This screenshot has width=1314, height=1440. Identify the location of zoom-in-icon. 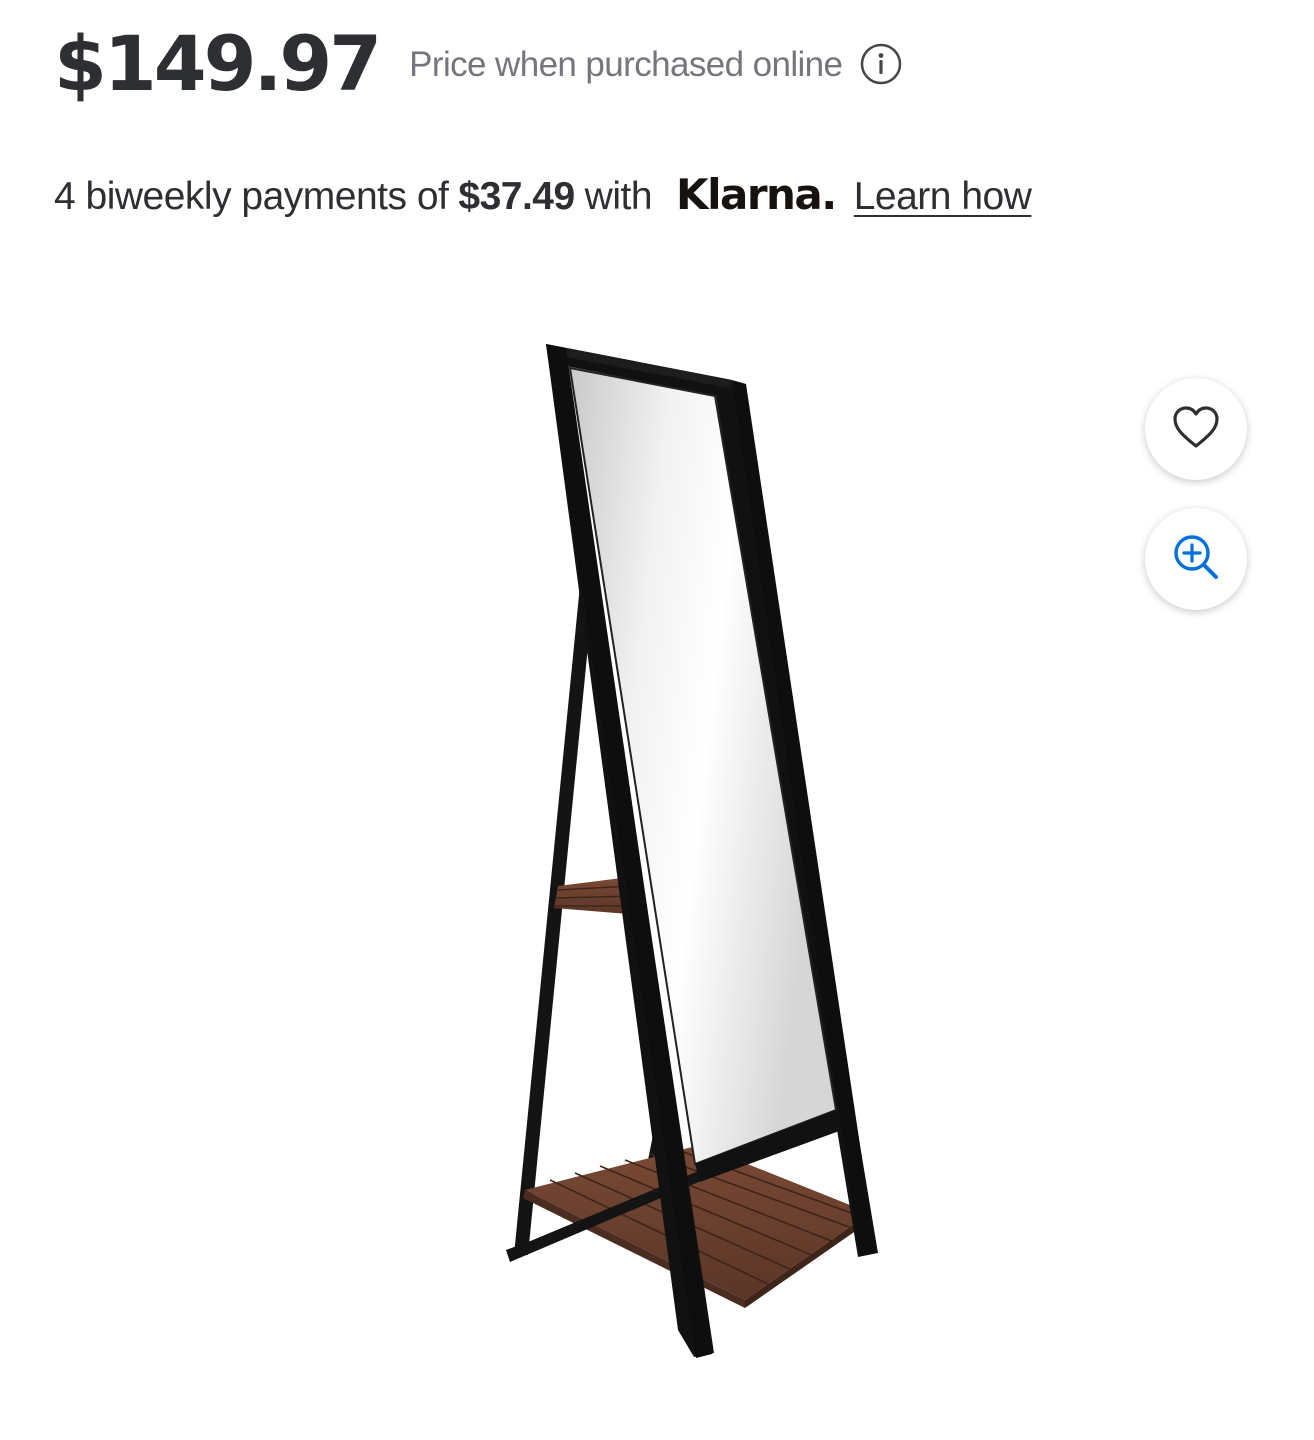
(1196, 559).